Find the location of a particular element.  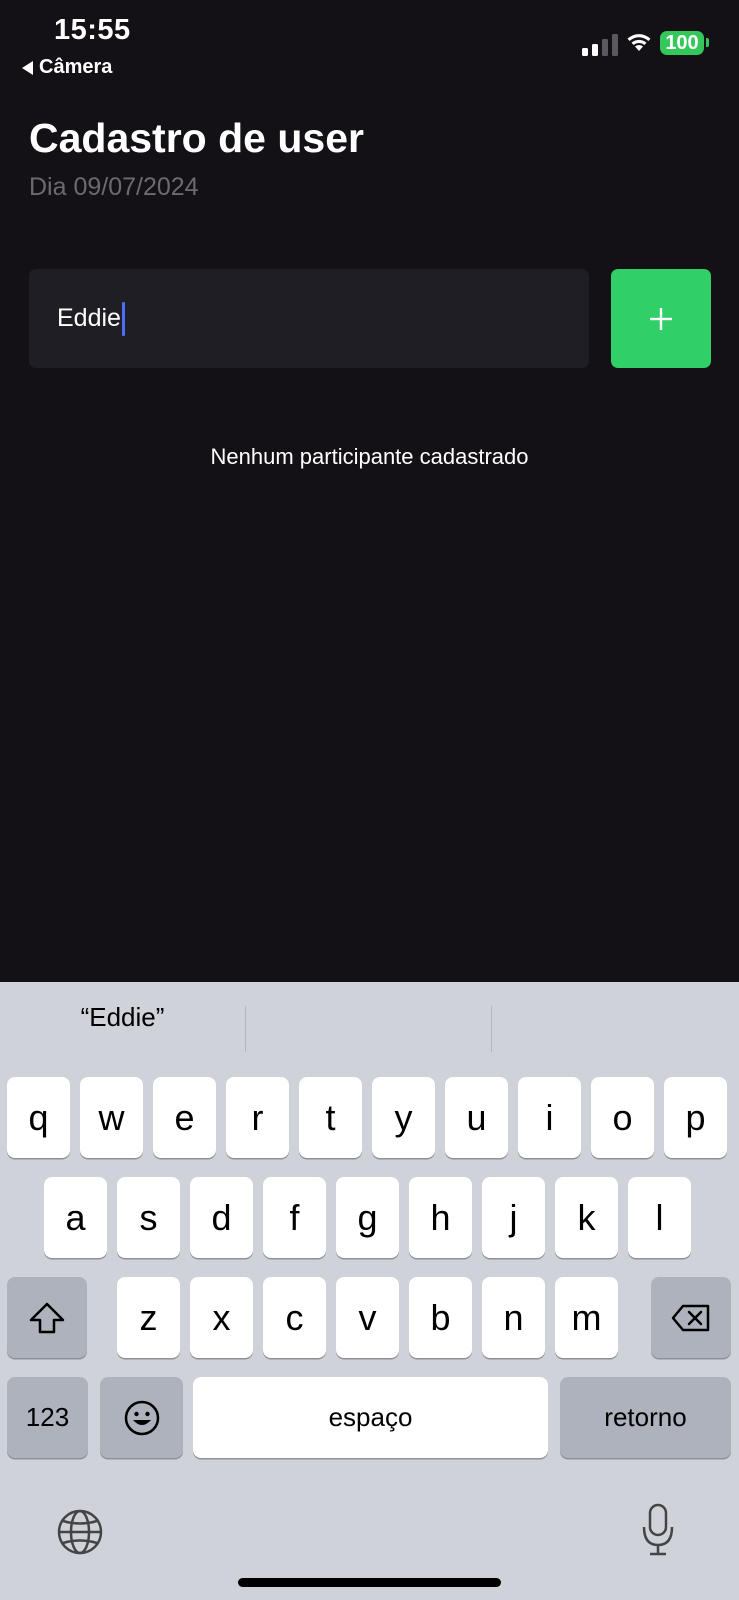

add-participant-button is located at coordinates (661, 318).